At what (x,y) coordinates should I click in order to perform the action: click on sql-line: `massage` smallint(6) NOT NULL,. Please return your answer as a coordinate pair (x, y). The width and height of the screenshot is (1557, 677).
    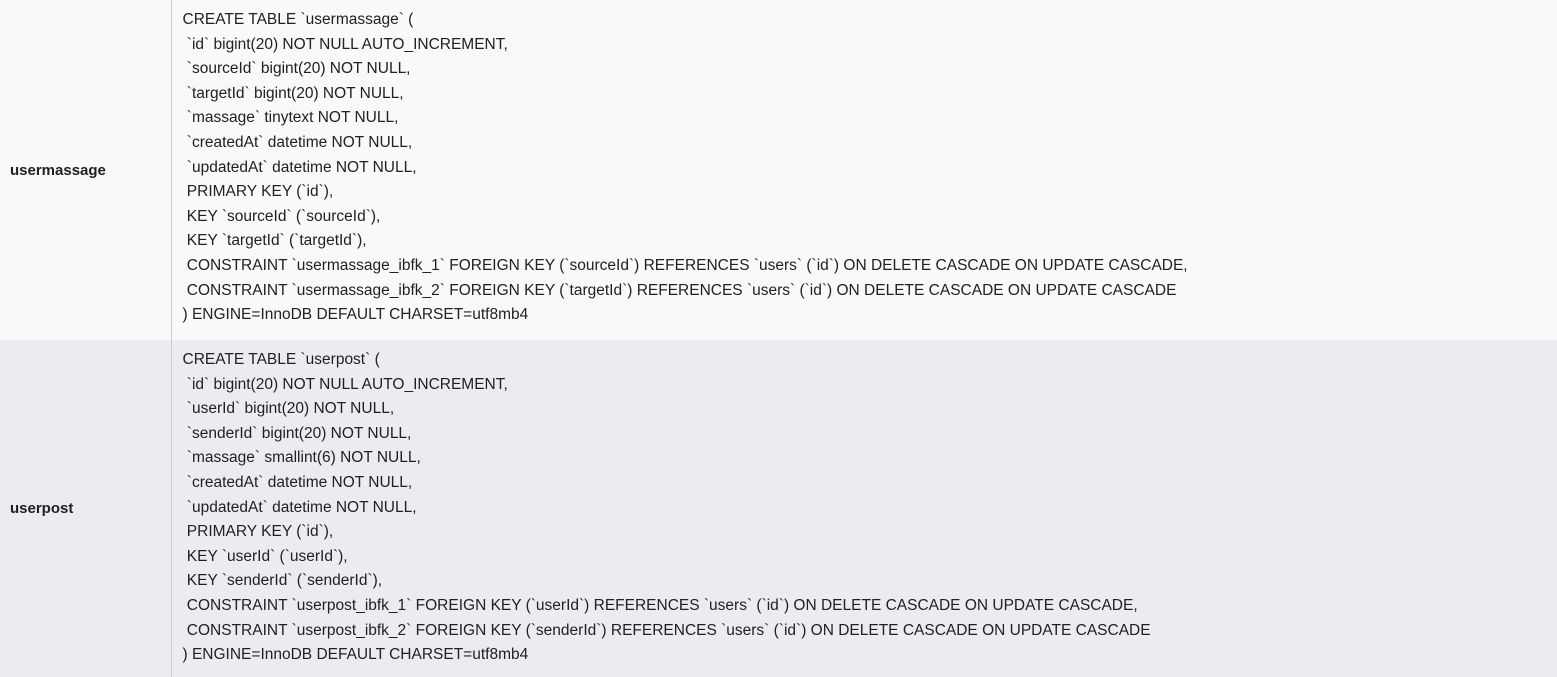
    Looking at the image, I should click on (301, 458).